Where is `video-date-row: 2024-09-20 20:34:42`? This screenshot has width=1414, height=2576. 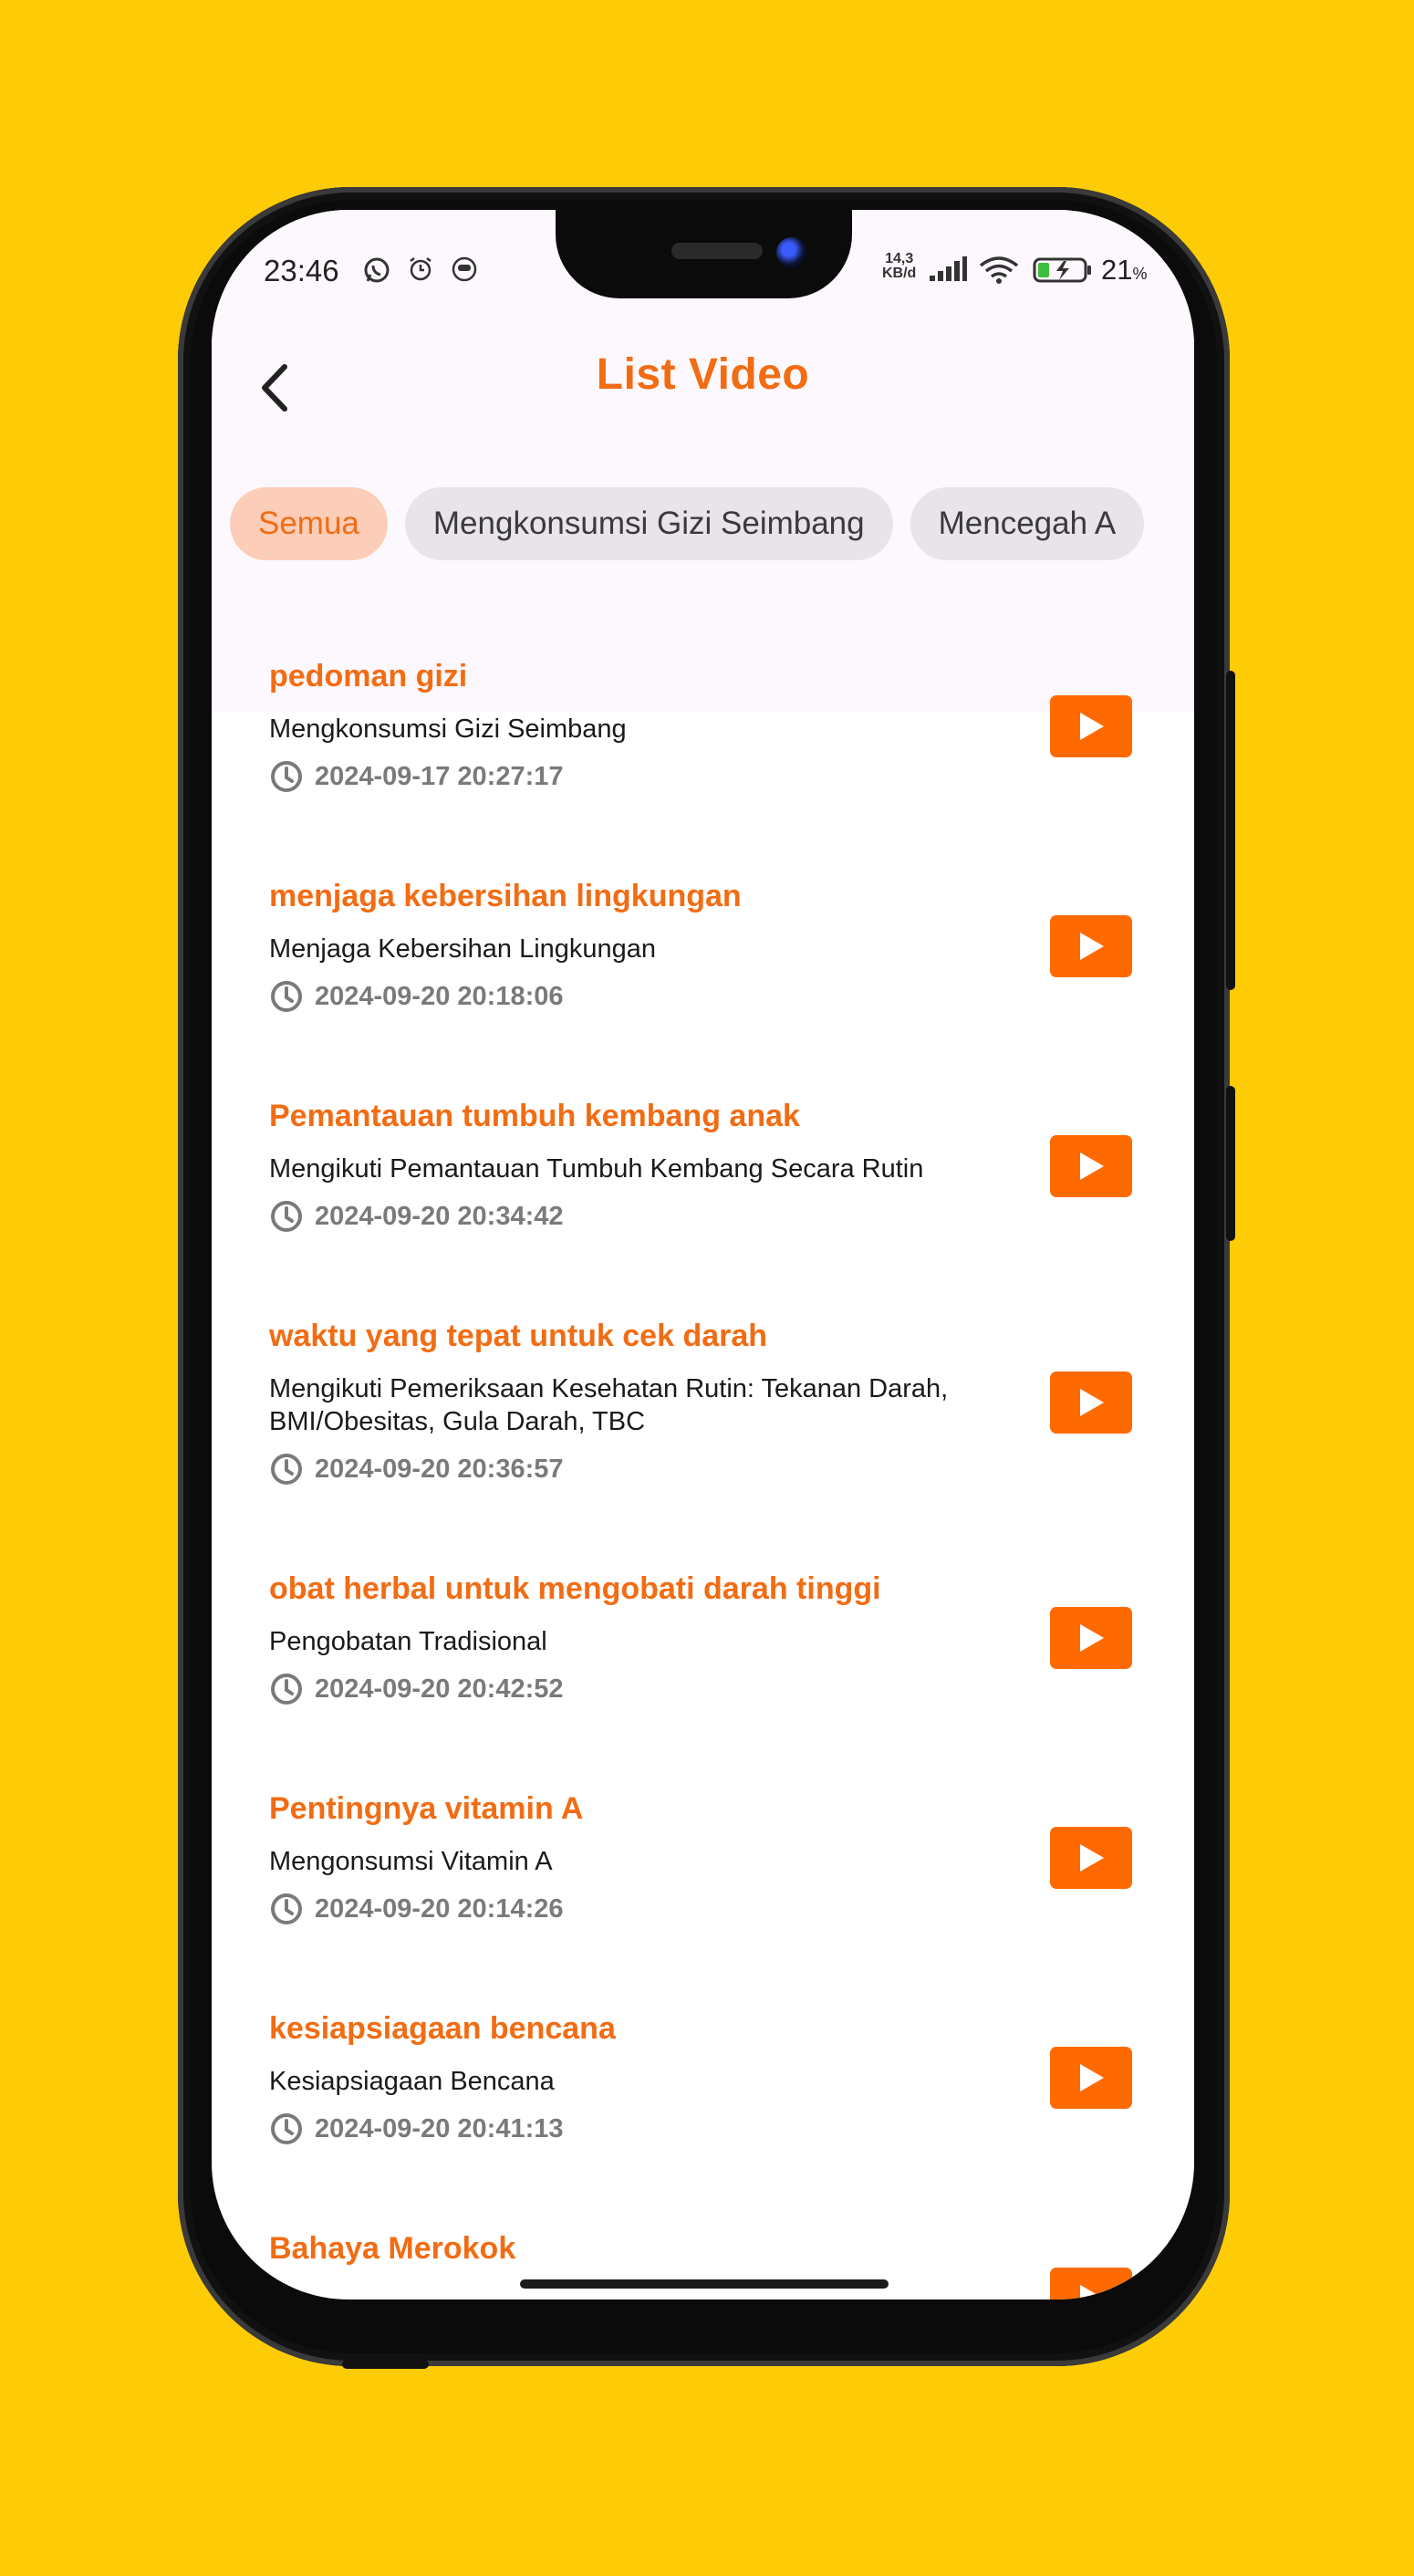
video-date-row: 2024-09-20 20:34:42 is located at coordinates (707, 1216).